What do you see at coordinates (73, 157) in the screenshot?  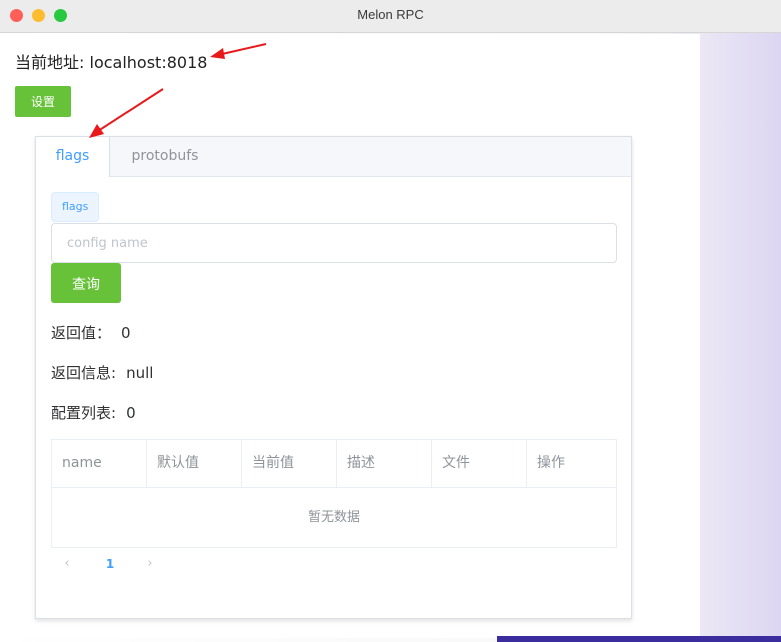 I see `tab-flags: flags` at bounding box center [73, 157].